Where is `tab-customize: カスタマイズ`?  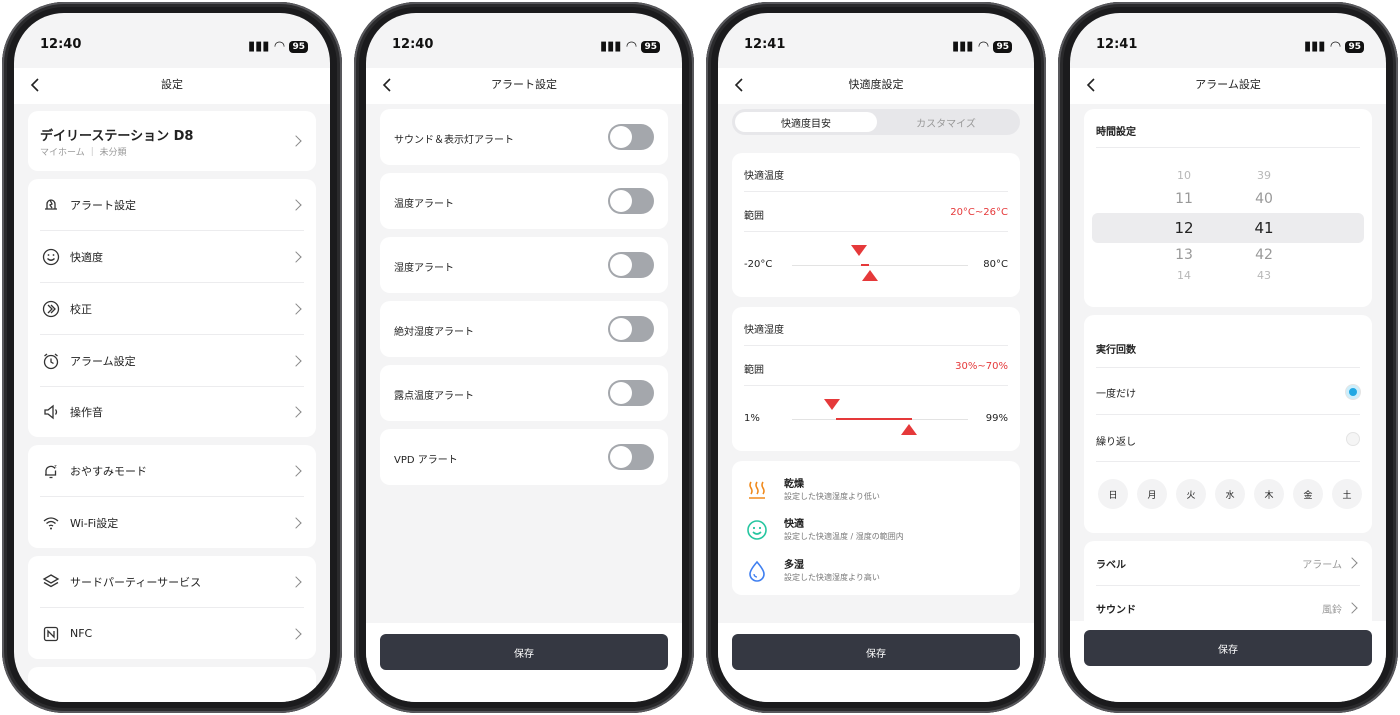 tab-customize: カスタマイズ is located at coordinates (946, 122).